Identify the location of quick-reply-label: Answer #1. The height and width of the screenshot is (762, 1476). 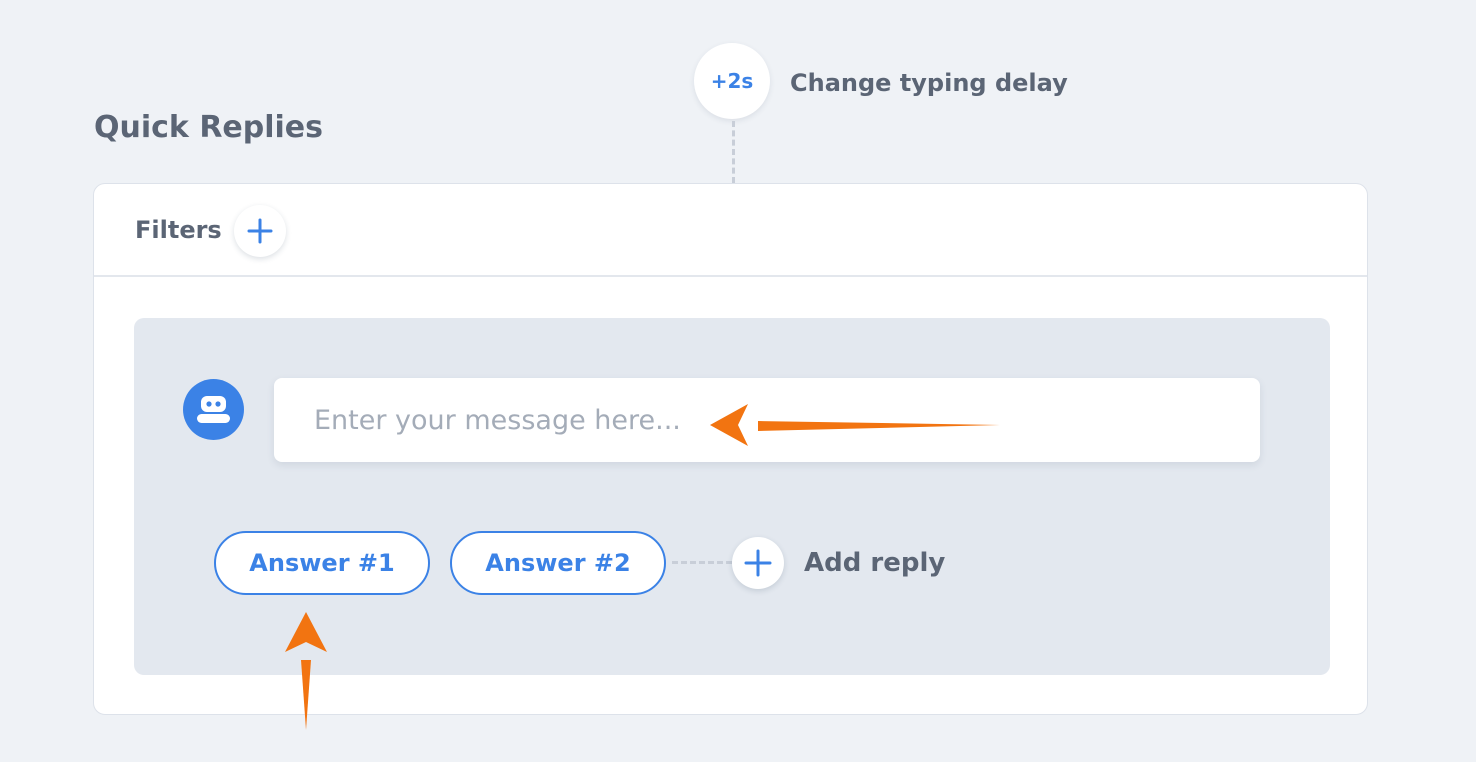
(322, 563).